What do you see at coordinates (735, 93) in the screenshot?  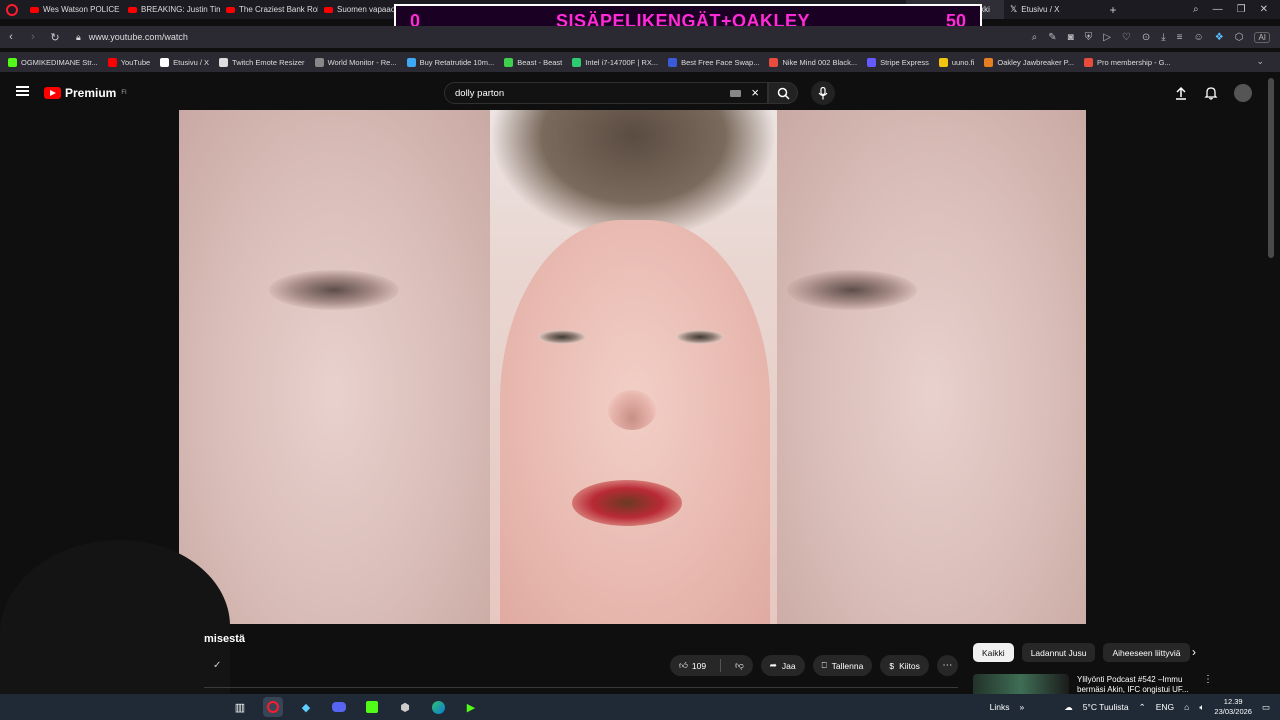 I see `keyboard-icon` at bounding box center [735, 93].